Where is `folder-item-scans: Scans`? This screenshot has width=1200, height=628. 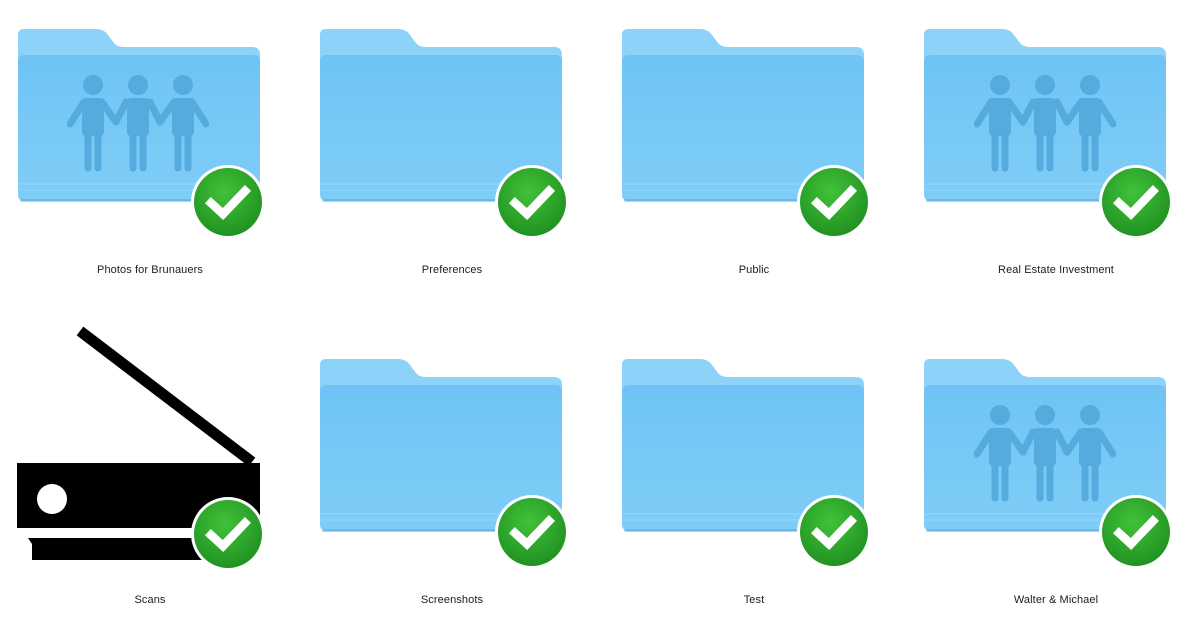
folder-item-scans: Scans is located at coordinates (150, 471).